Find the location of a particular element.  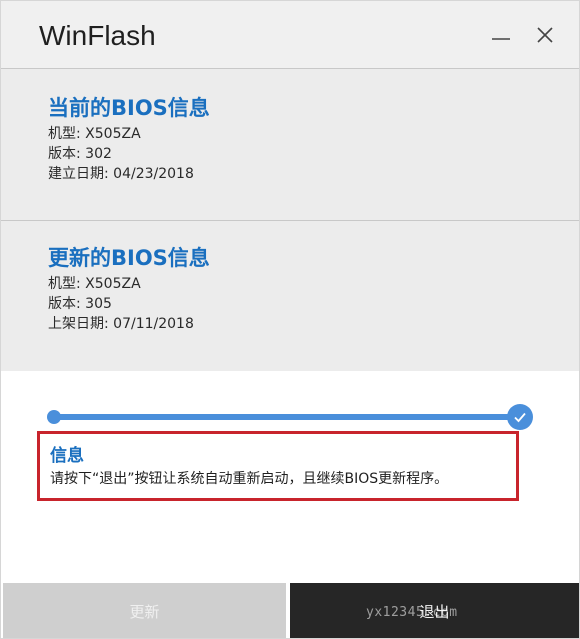

close-button is located at coordinates (545, 35).